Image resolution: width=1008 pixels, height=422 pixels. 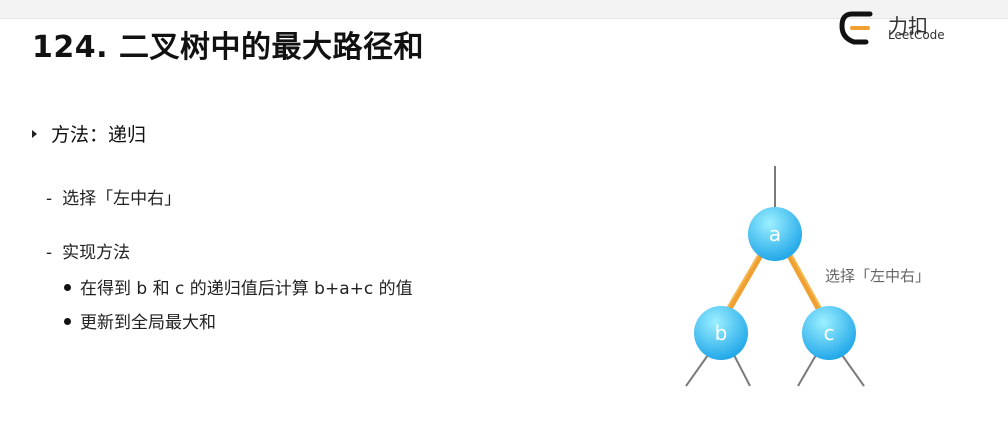 I want to click on edge-a-c-highlight-stroke, so click(x=806, y=281).